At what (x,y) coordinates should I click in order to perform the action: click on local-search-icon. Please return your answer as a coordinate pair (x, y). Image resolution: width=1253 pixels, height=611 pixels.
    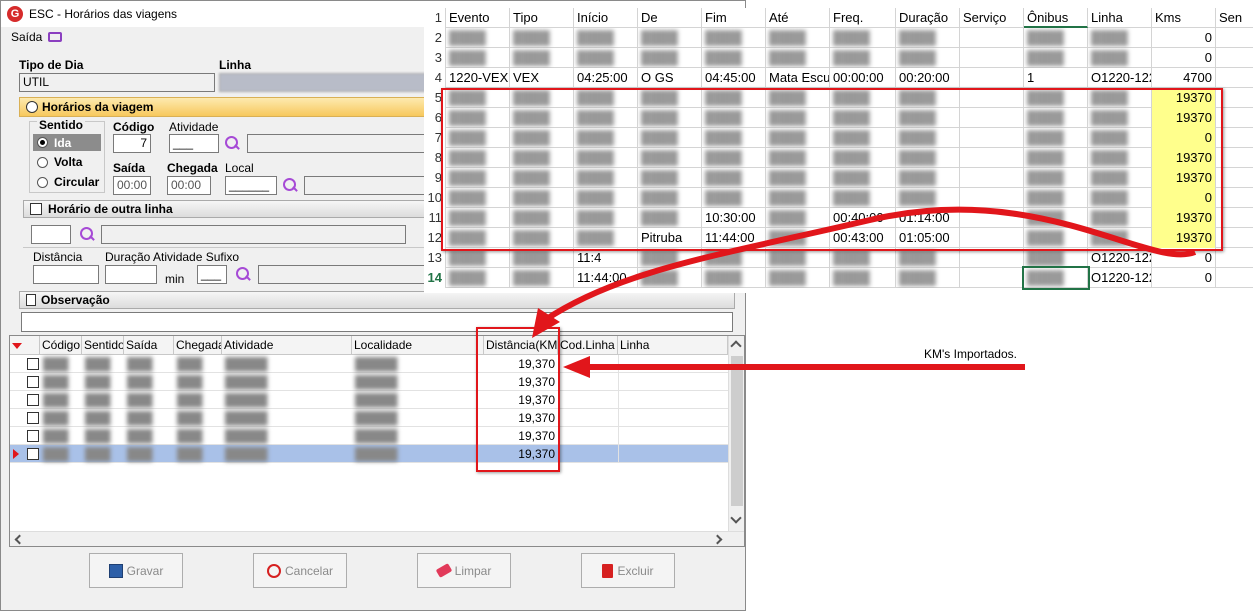
    Looking at the image, I should click on (290, 185).